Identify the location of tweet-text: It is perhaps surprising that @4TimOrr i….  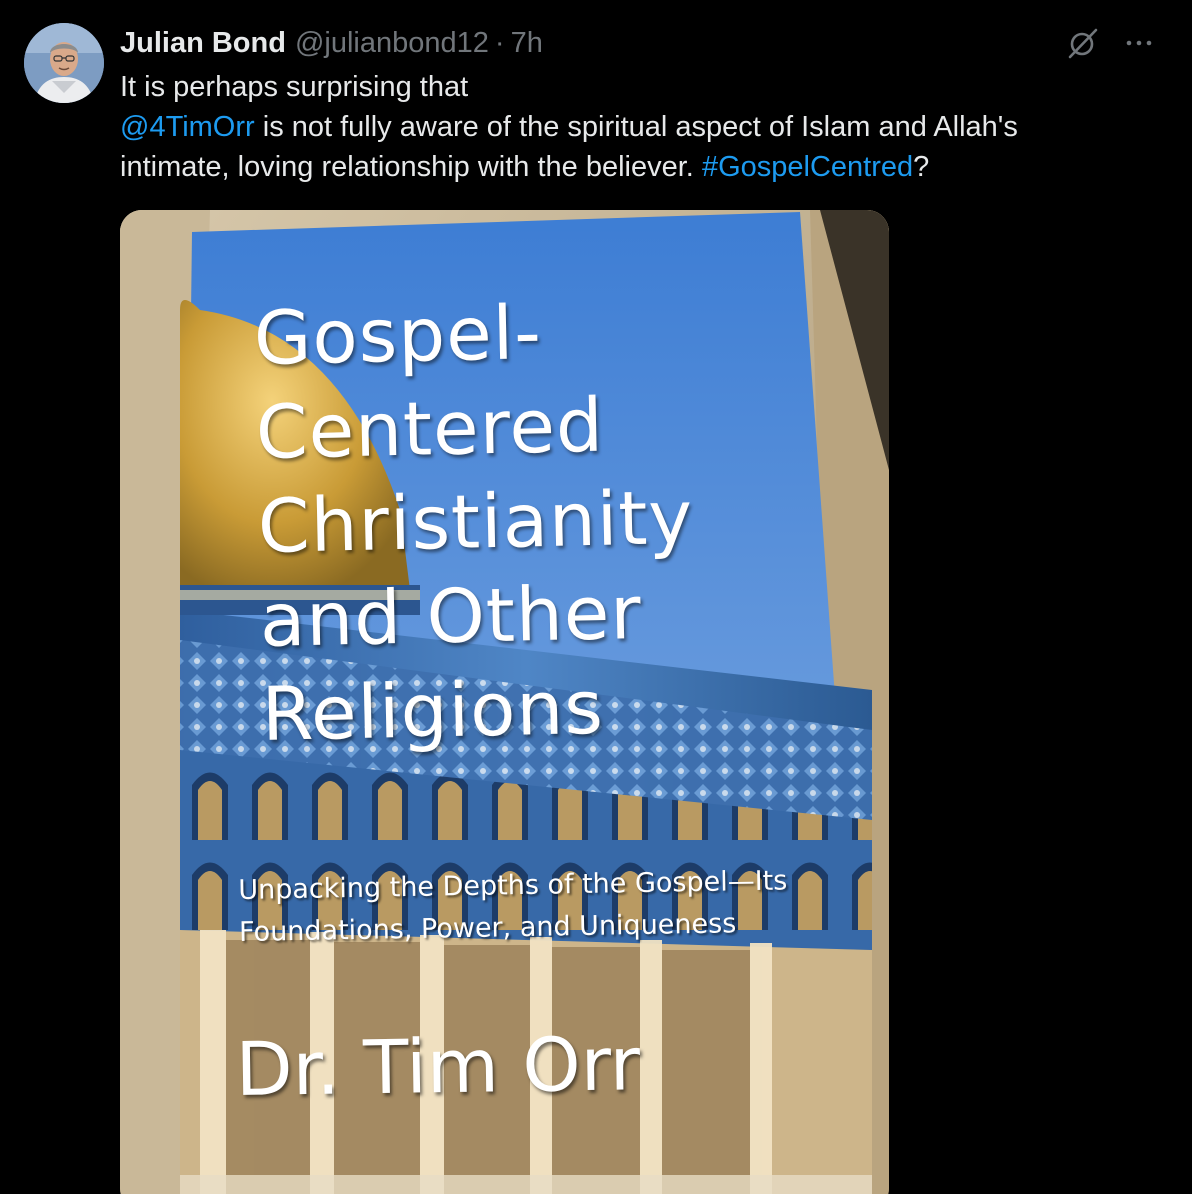
(620, 127).